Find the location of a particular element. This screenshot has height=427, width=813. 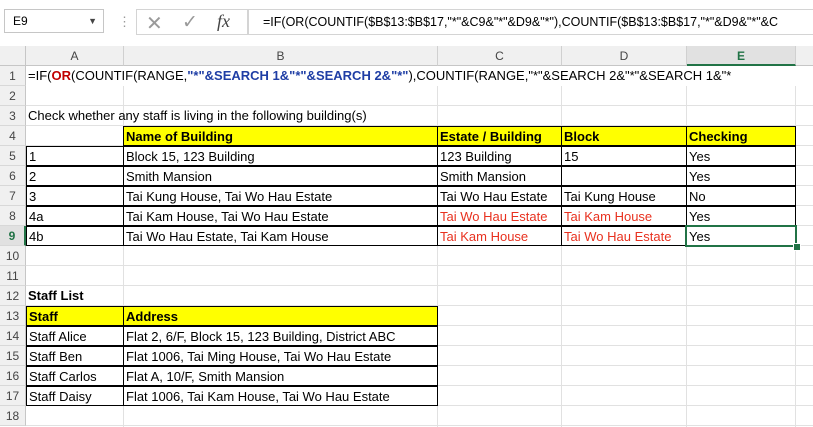

staff-list-title: Staff List is located at coordinates (55, 296).